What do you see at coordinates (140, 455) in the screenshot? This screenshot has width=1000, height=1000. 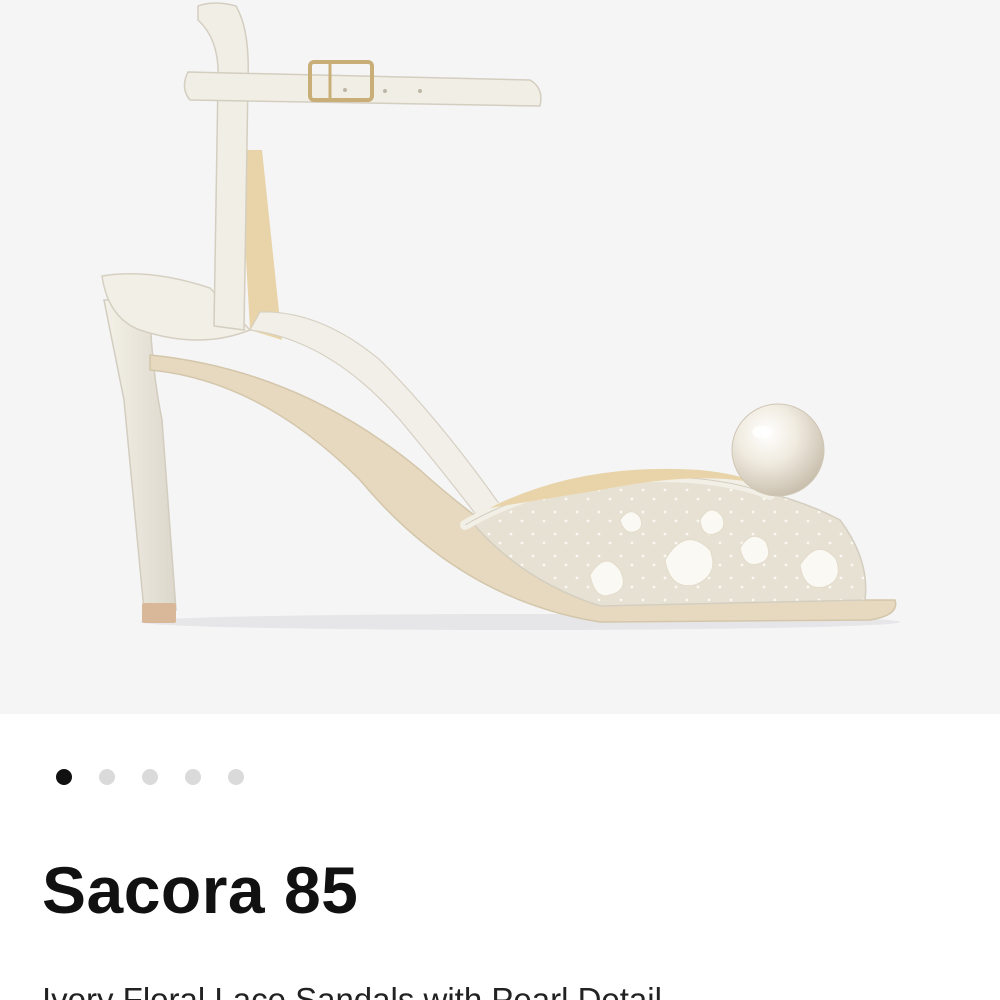 I see `heel` at bounding box center [140, 455].